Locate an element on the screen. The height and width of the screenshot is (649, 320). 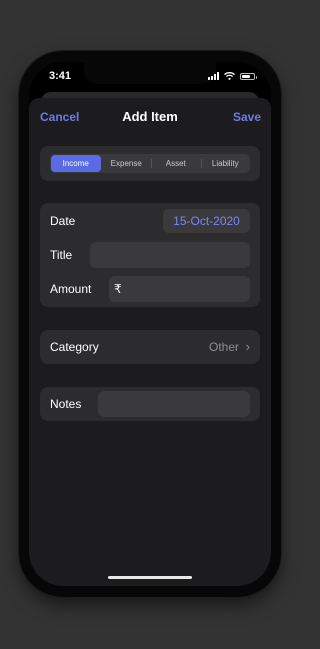
navigation-bar: Cancel Add Item Save is located at coordinates (150, 116).